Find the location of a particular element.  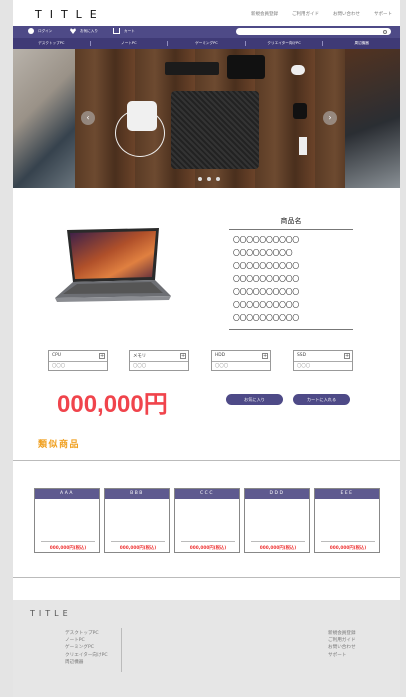

carousel-main-slide is located at coordinates (210, 118).